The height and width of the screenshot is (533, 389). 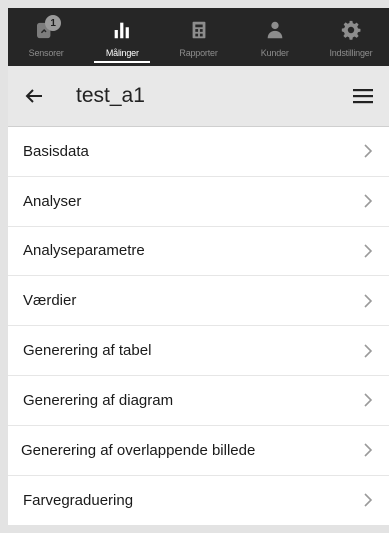 I want to click on list-item-label: Generering af tabel, so click(x=87, y=351).